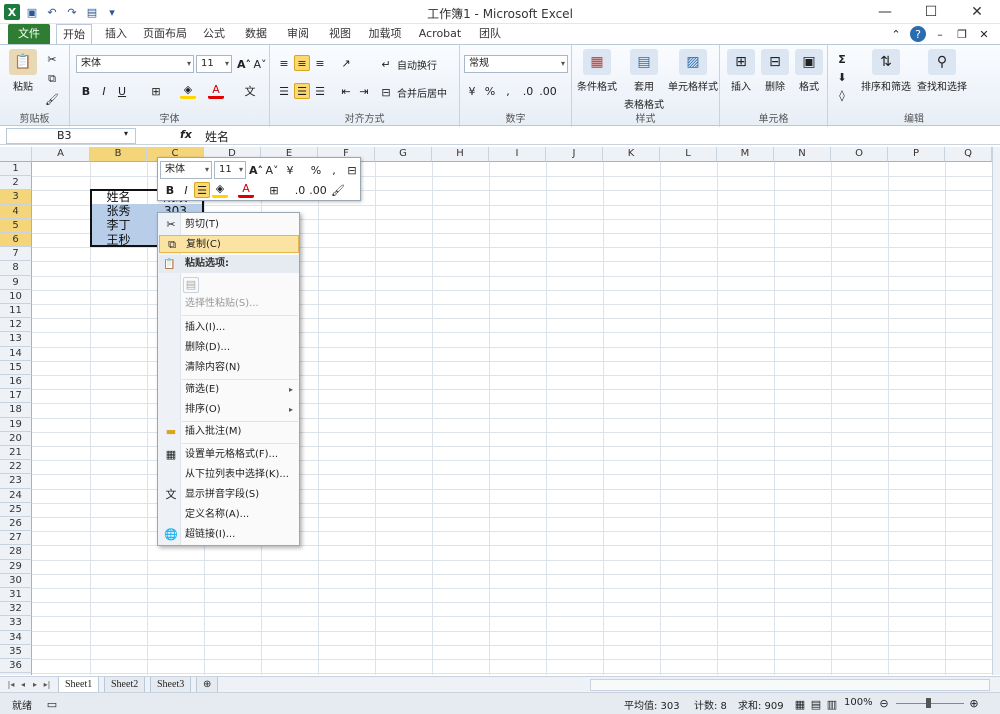  What do you see at coordinates (320, 63) in the screenshot?
I see `align-bottom-icon: ≡` at bounding box center [320, 63].